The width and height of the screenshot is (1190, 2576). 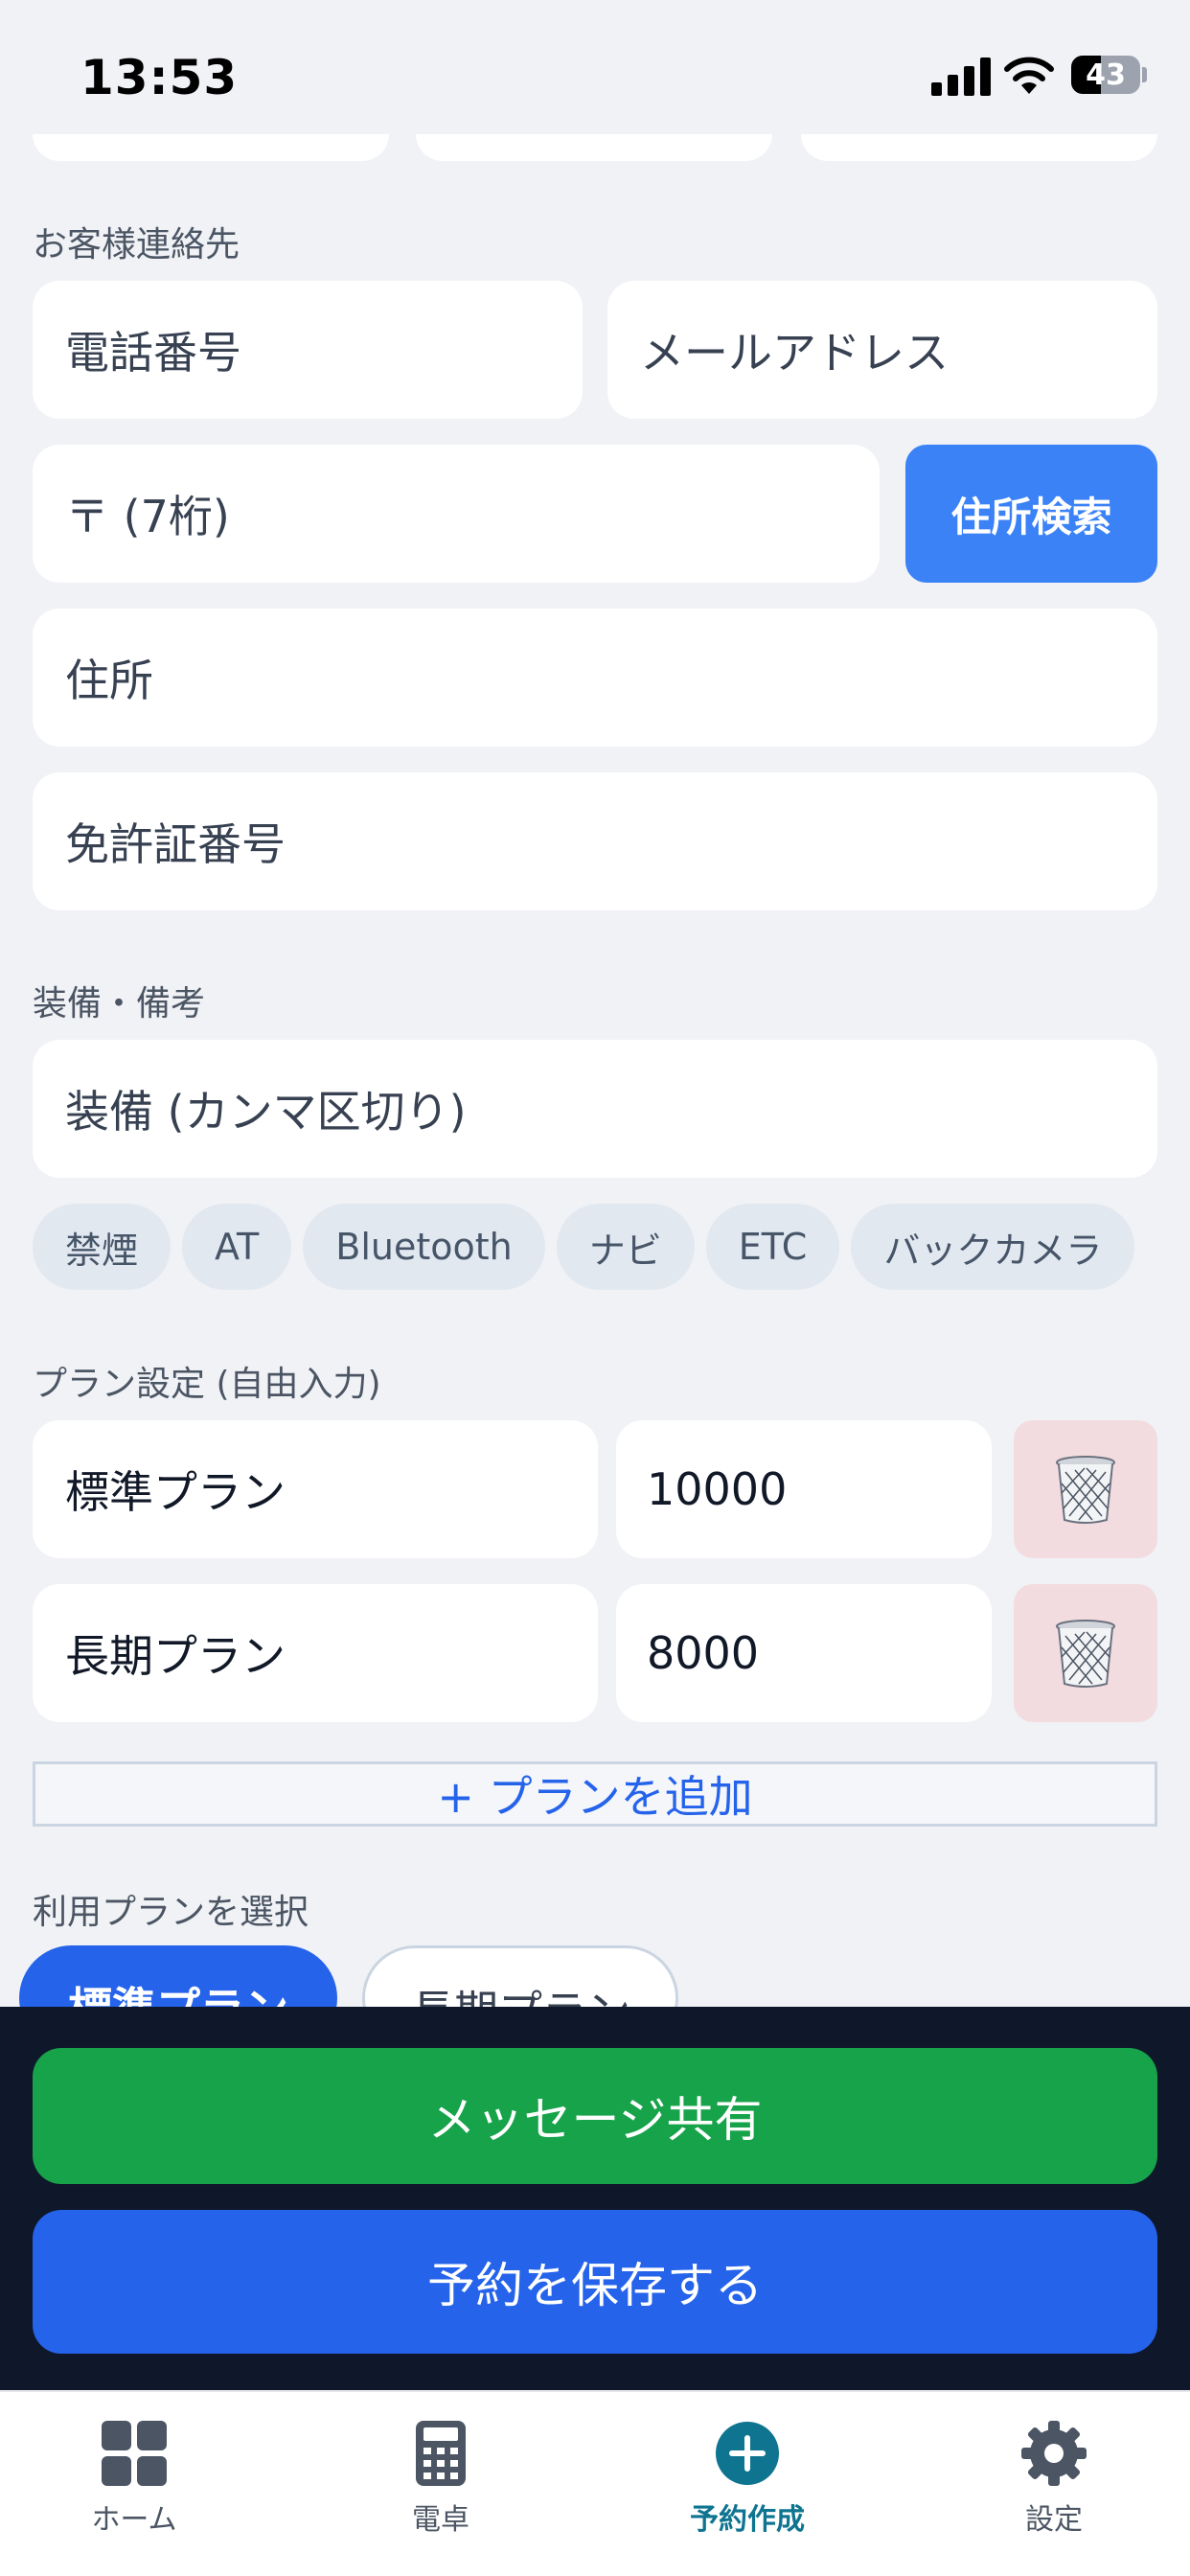 I want to click on tab-label: 予約作成, so click(x=747, y=2520).